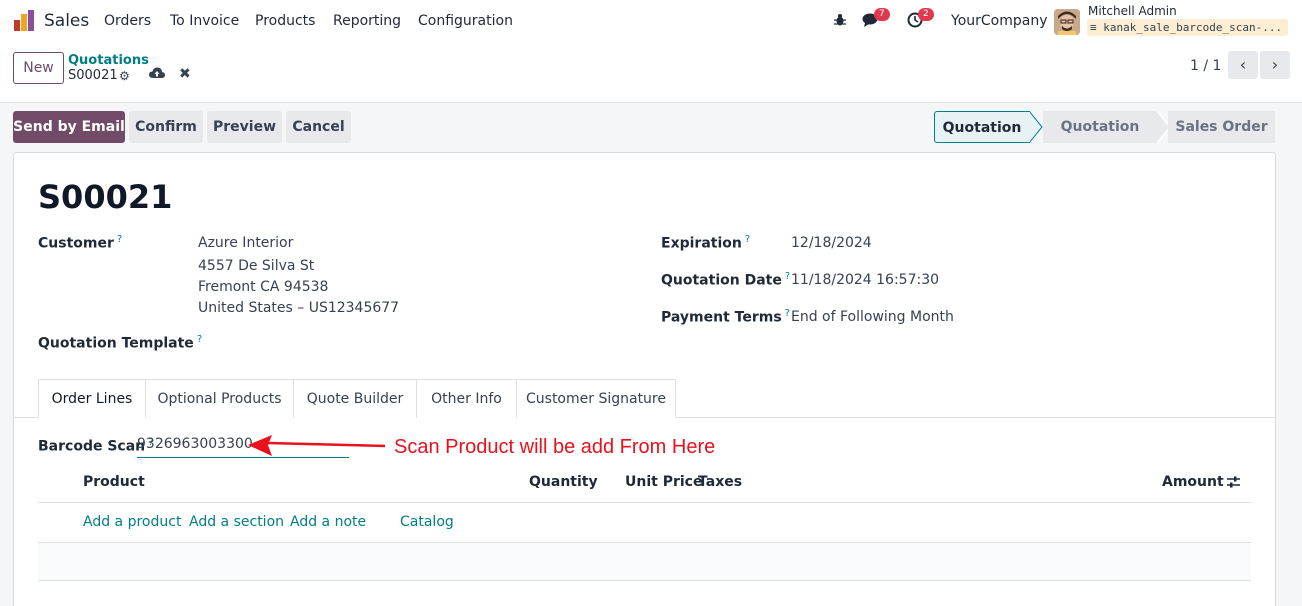 The width and height of the screenshot is (1302, 606). Describe the element at coordinates (701, 243) in the screenshot. I see `expiration-label-text: Expiration` at that location.